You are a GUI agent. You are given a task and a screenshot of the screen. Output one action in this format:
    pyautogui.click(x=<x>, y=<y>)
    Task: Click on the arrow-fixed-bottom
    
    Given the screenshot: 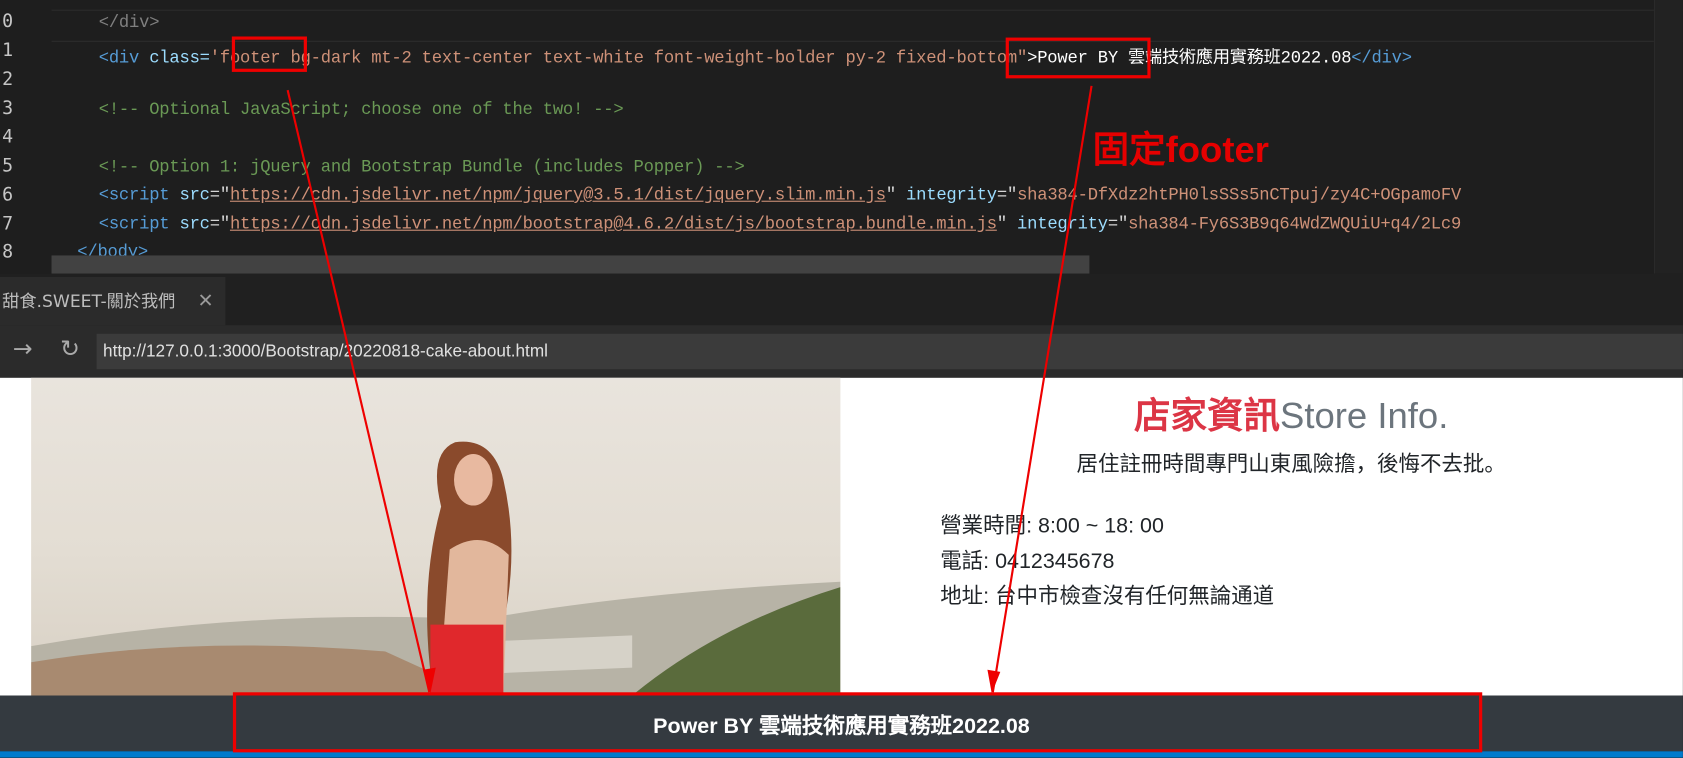 What is the action you would take?
    pyautogui.click(x=1042, y=389)
    